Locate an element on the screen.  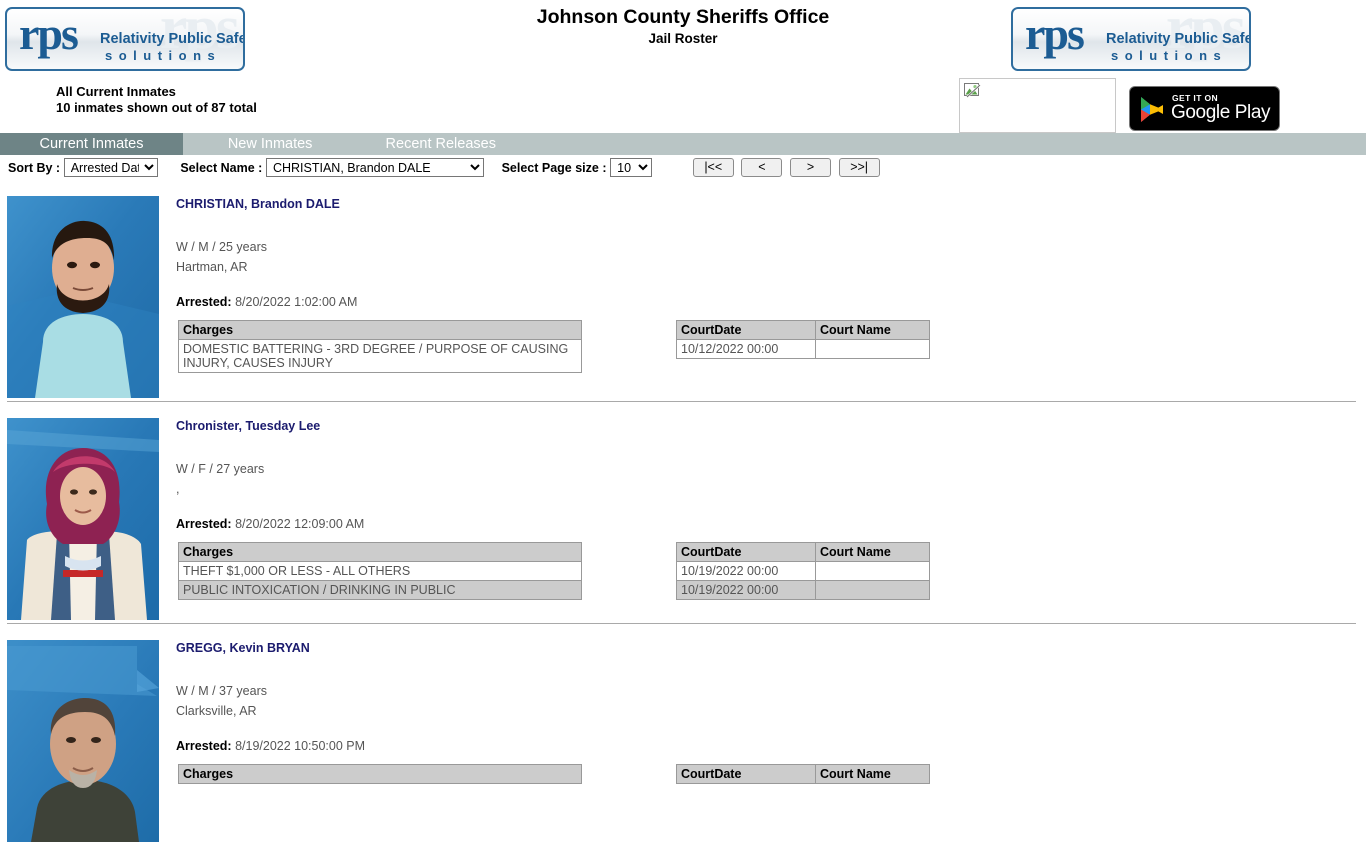
charge-description: THEFT $1,000 OR LESS - ALL OTHERS is located at coordinates (380, 571).